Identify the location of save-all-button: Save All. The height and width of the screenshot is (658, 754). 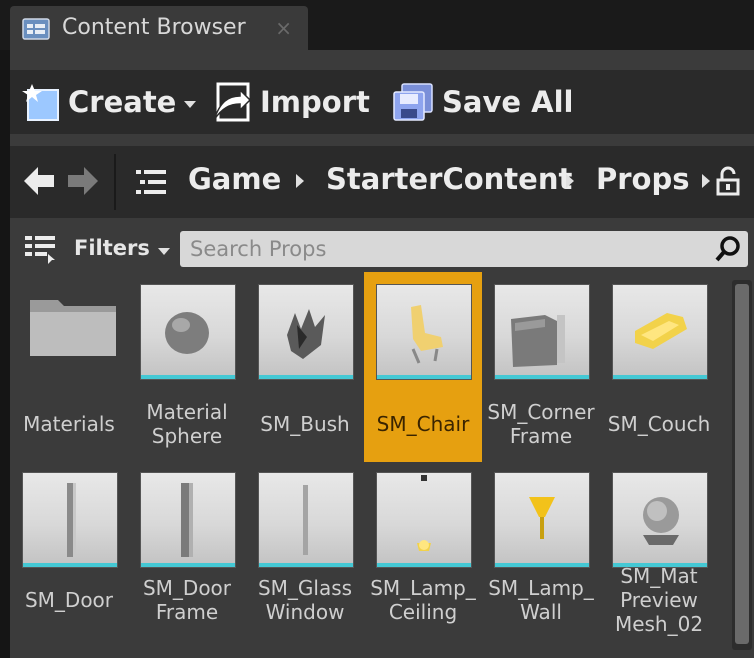
(482, 102).